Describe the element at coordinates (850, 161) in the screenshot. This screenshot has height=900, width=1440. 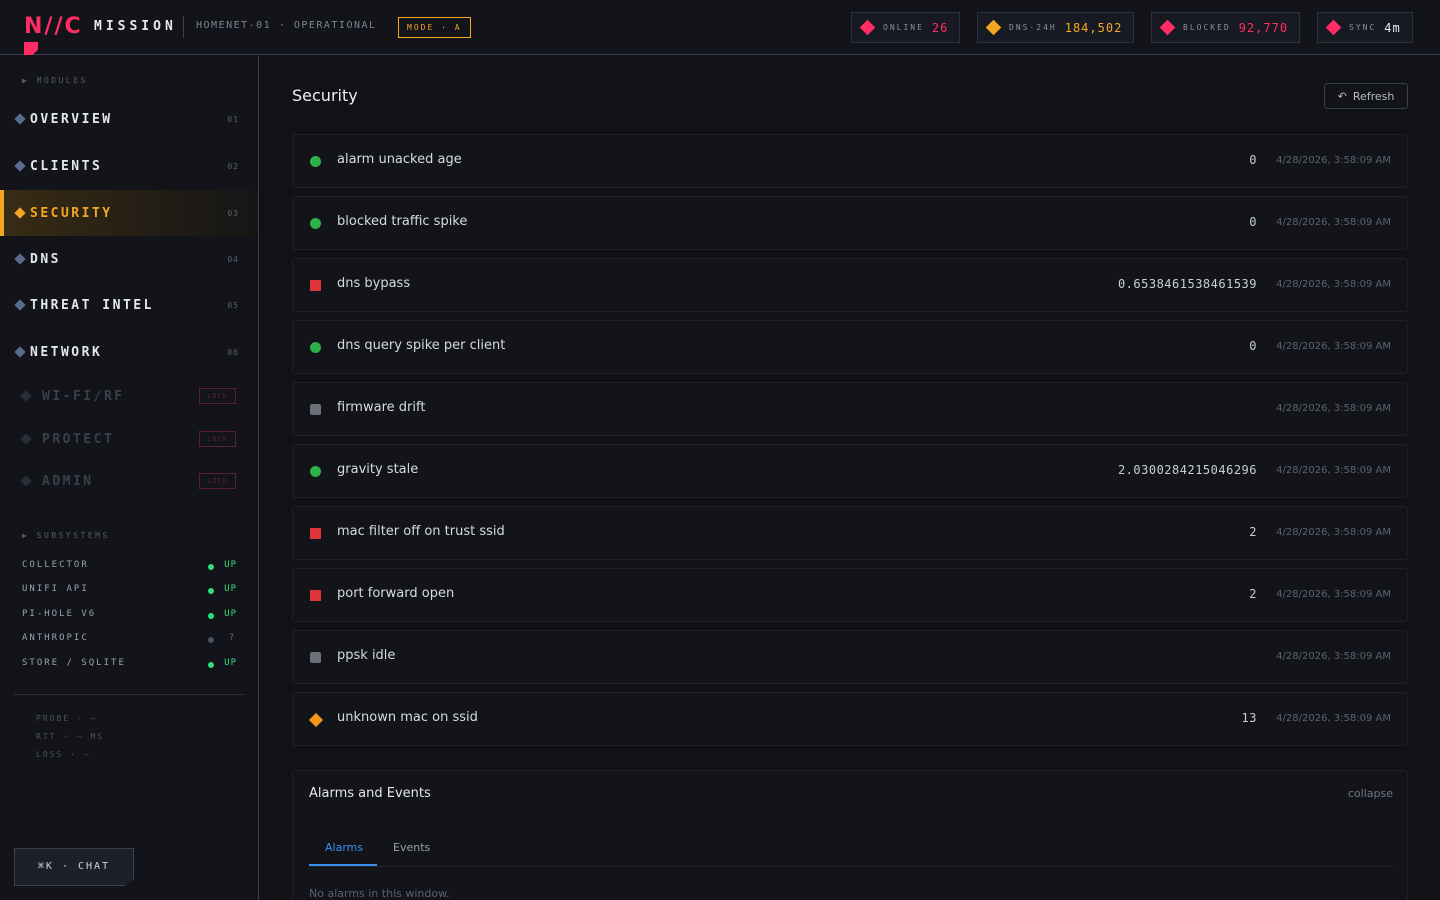
I see `alarm-row: alarm unacked age 0 4/28/2026, 3:58:09 AM` at that location.